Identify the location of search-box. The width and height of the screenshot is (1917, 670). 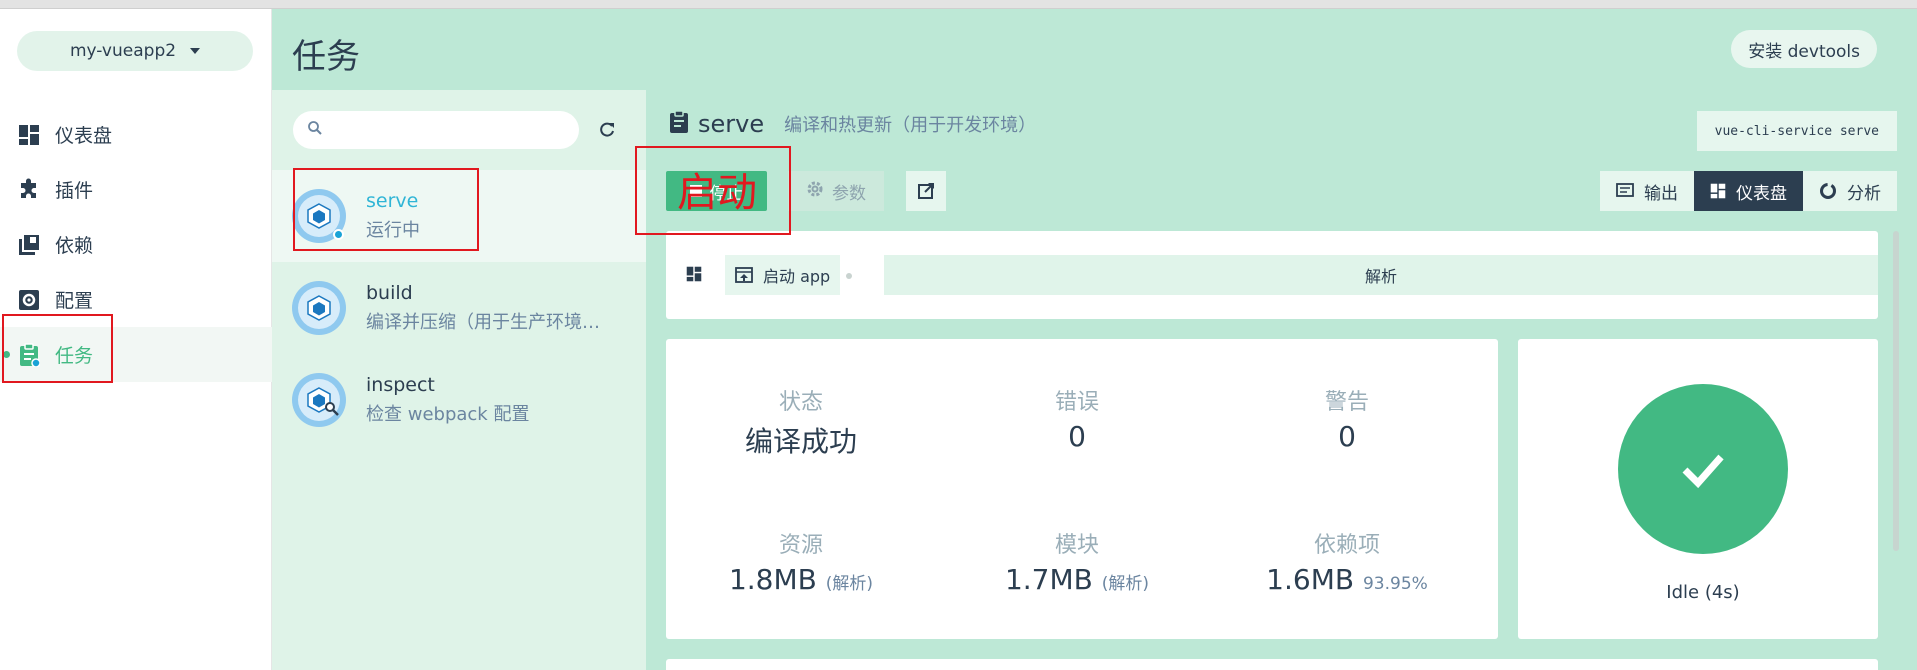
(436, 130).